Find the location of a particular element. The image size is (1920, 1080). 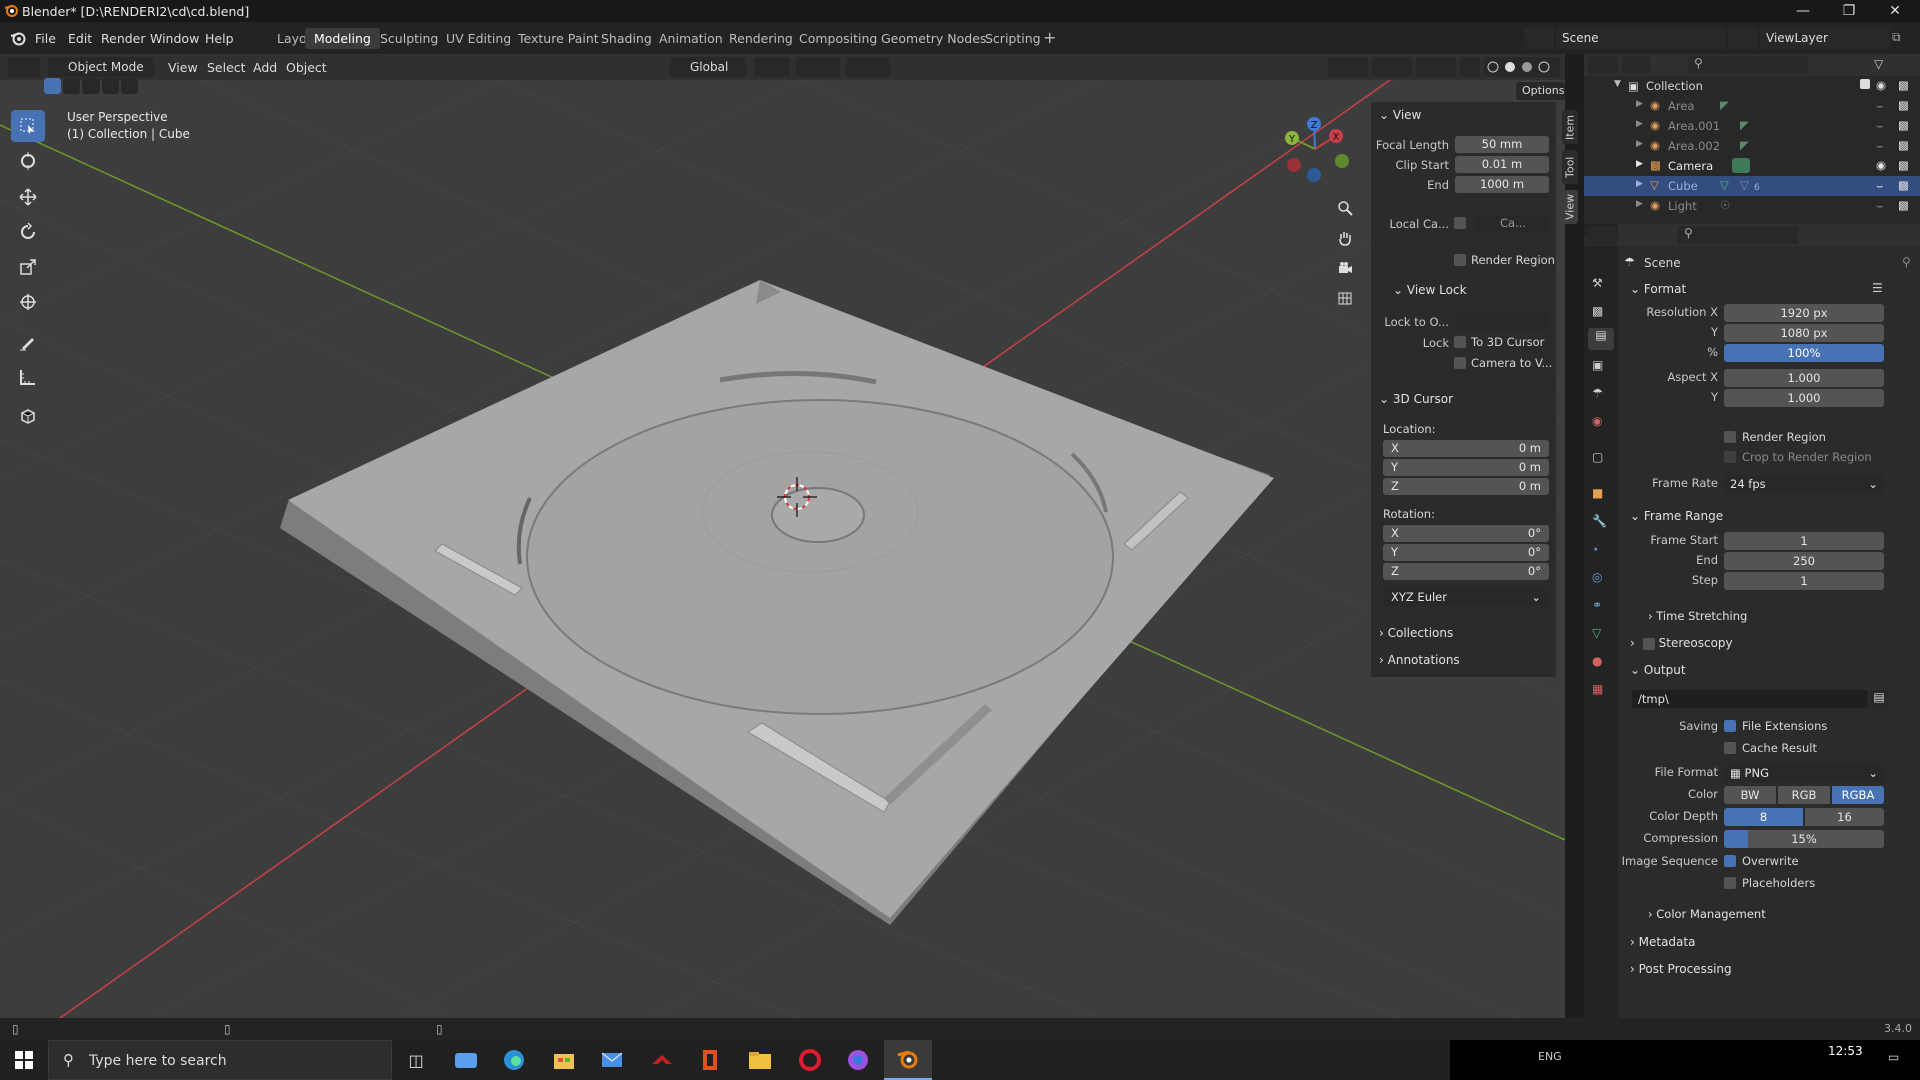

outliner-row-area-002: ▶ ◉ Area.002 ◤ ⌣ ▩ is located at coordinates (1752, 146).